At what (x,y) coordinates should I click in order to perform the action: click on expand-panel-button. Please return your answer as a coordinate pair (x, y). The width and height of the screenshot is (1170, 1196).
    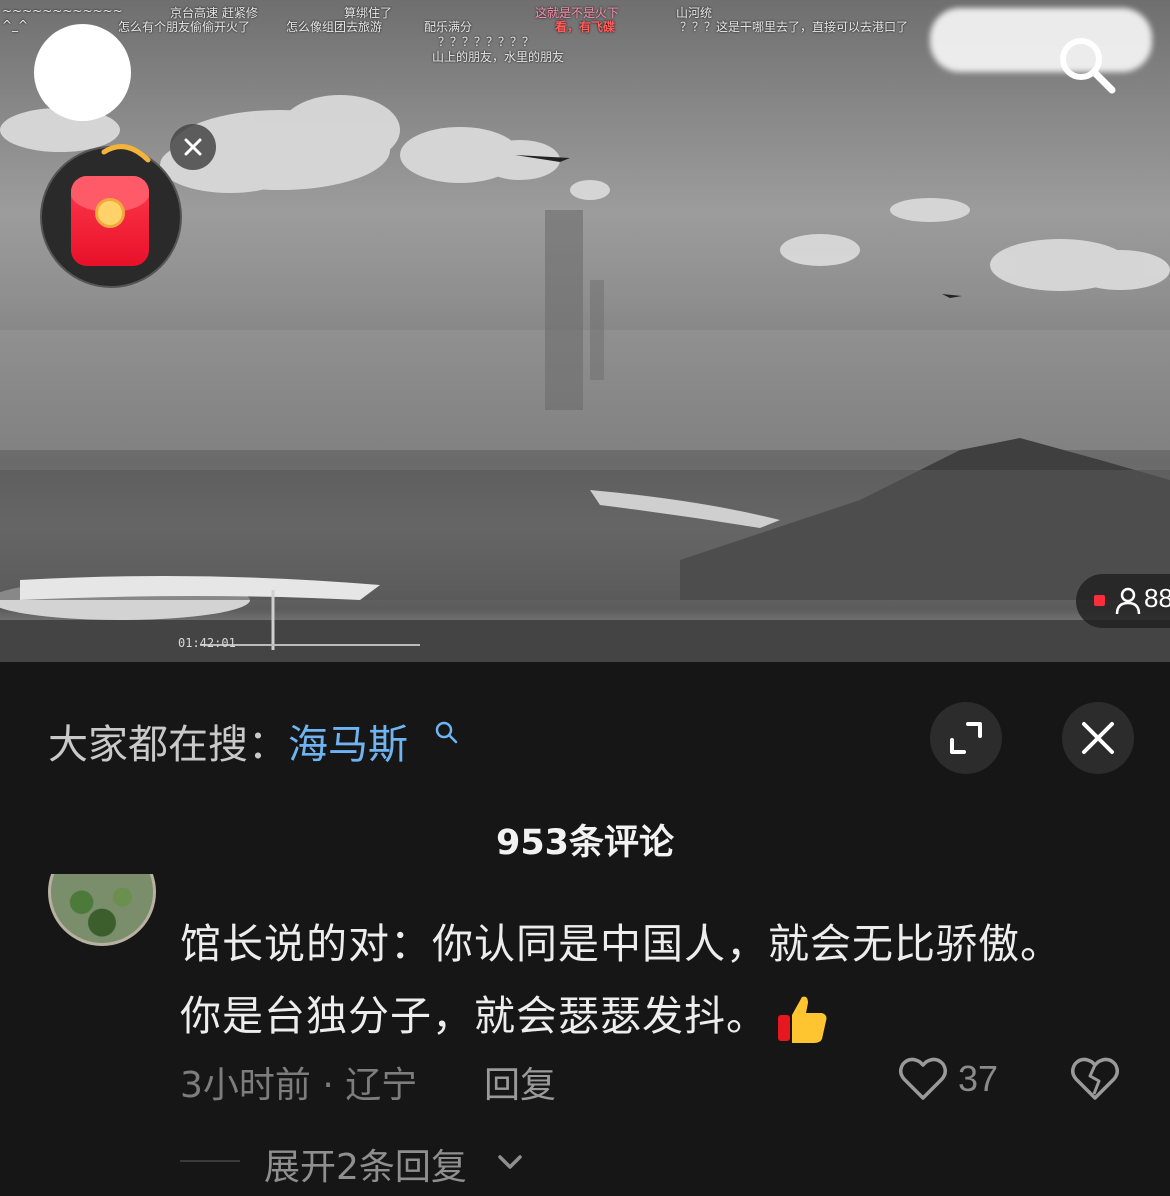
    Looking at the image, I should click on (966, 738).